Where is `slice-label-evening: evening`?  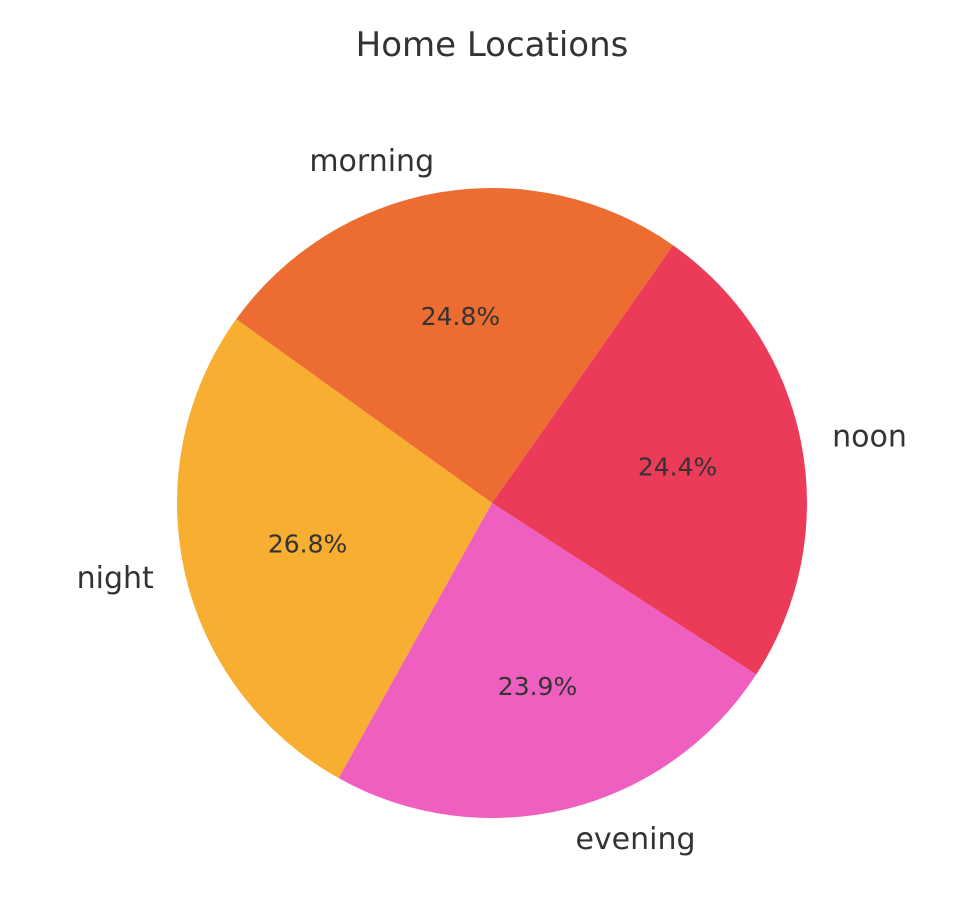 slice-label-evening: evening is located at coordinates (635, 839).